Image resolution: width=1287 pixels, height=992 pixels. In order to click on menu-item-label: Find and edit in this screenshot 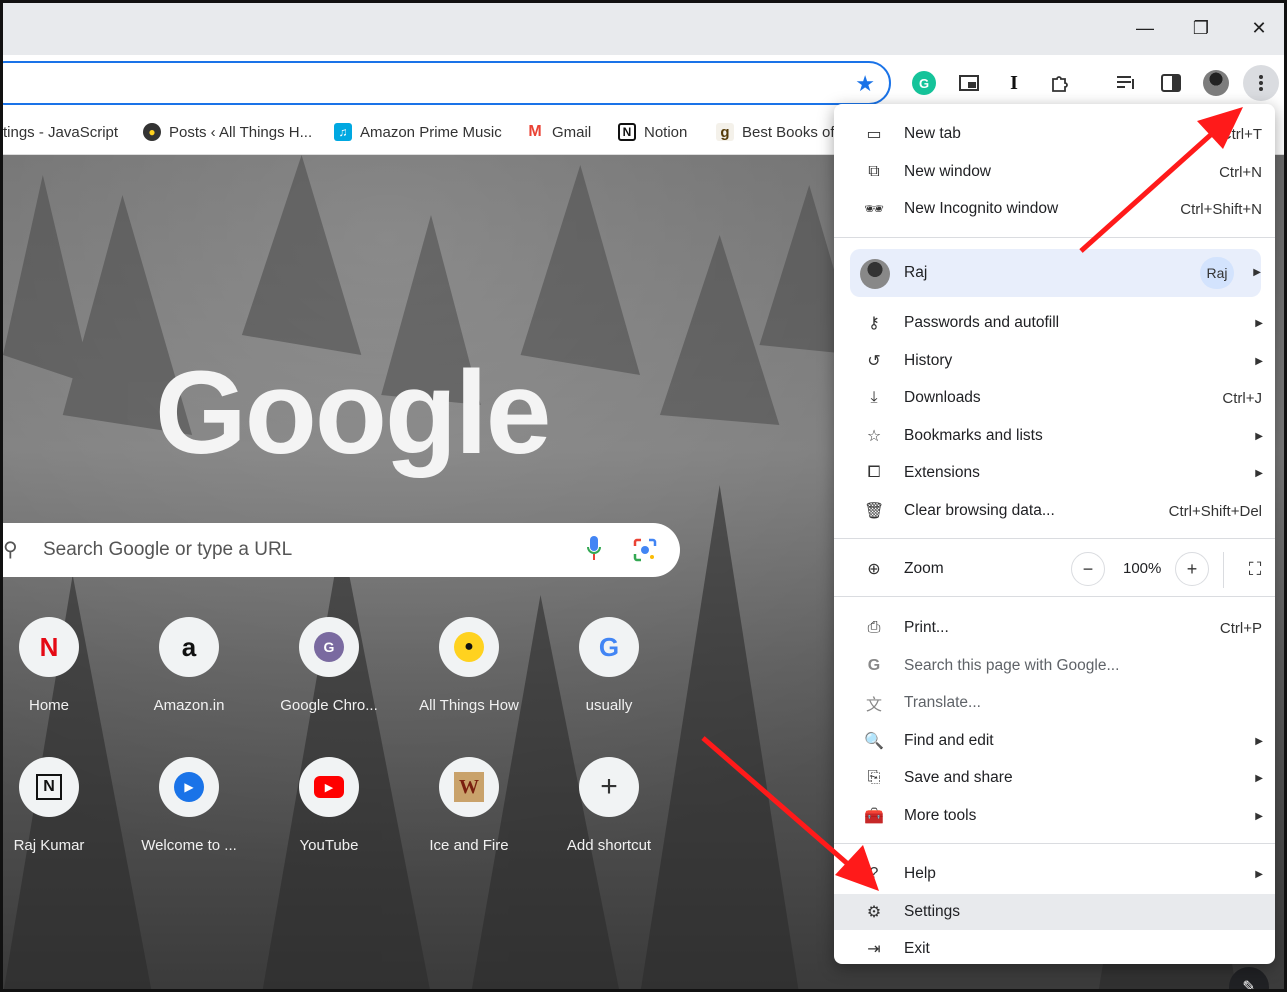, I will do `click(949, 740)`.